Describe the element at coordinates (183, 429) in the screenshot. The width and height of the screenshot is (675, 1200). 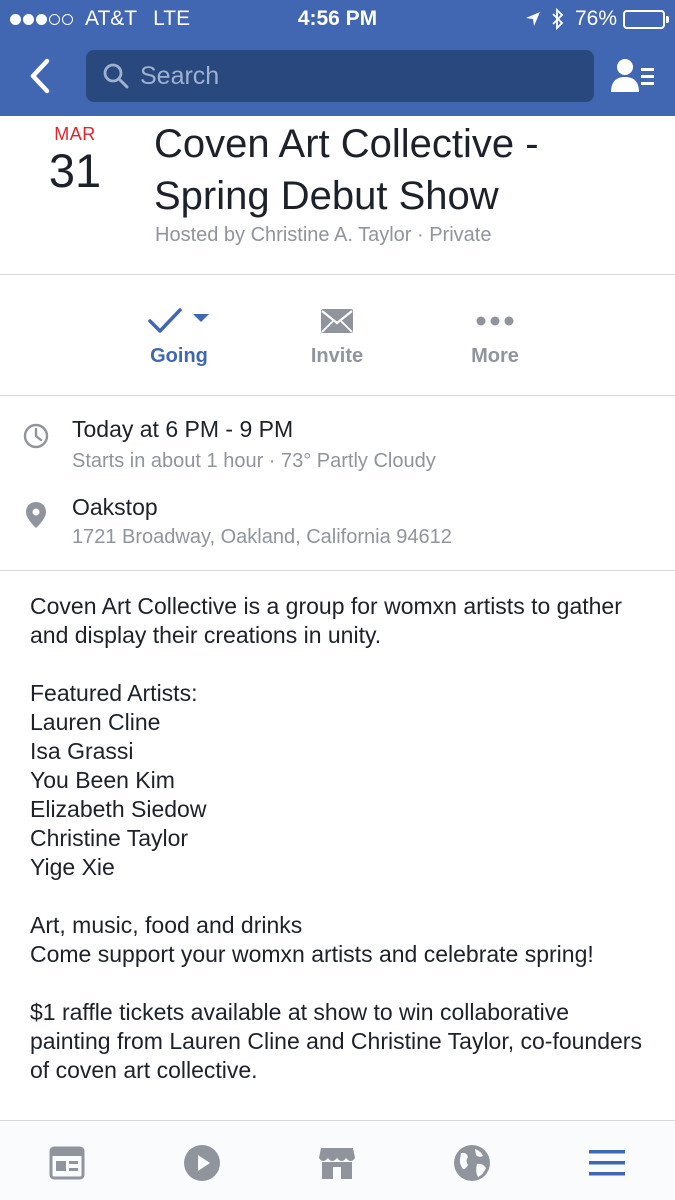
I see `event-time: Today at 6 PM - 9 PM` at that location.